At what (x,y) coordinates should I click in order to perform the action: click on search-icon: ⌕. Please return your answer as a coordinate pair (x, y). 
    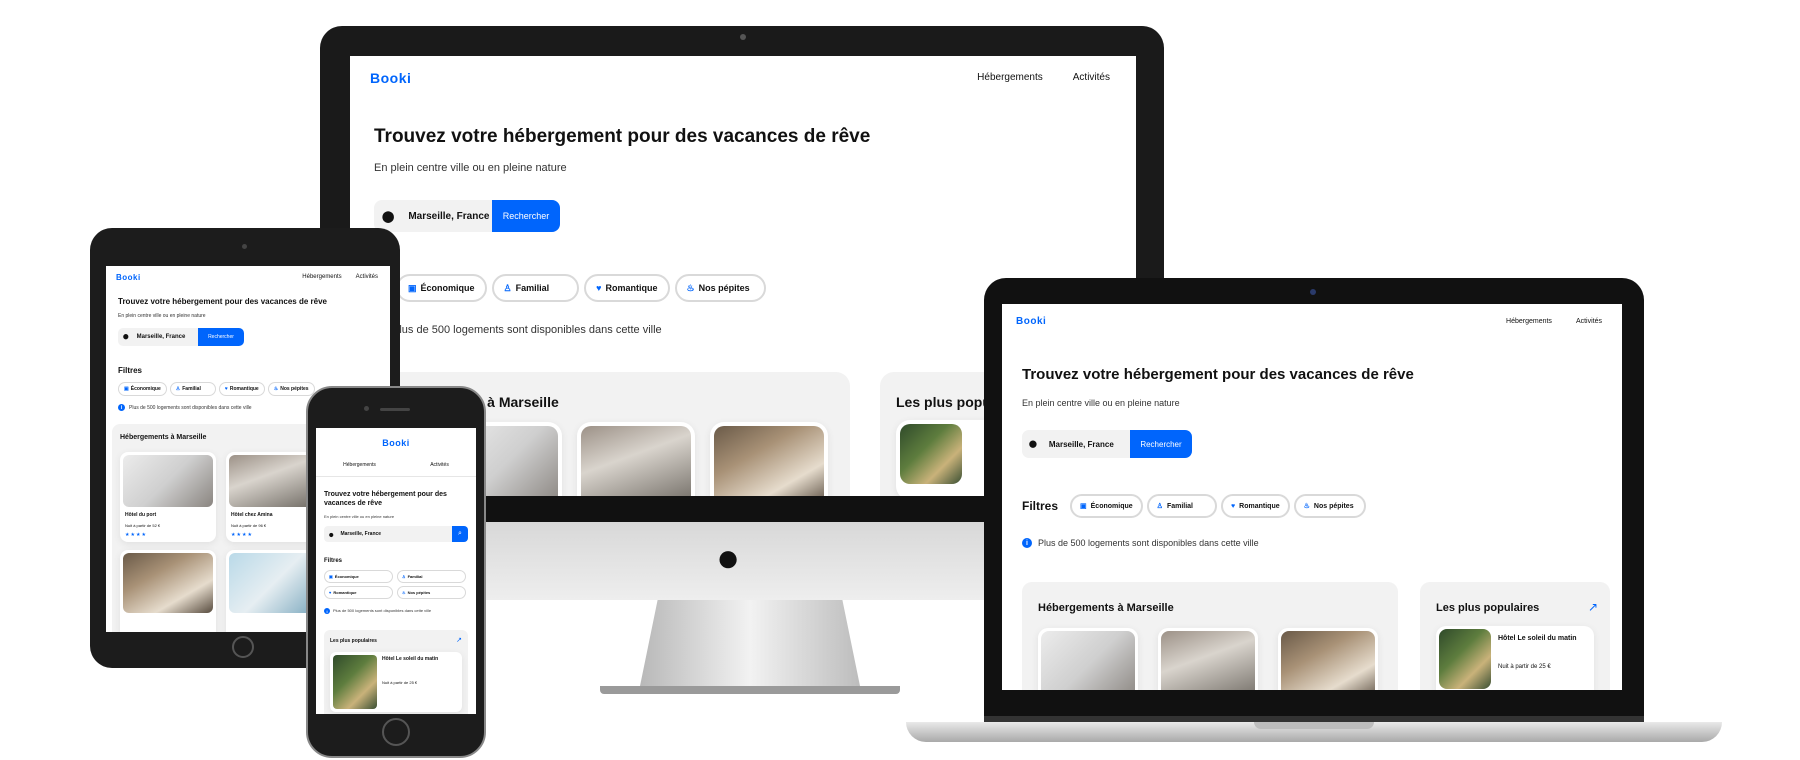
    Looking at the image, I should click on (460, 534).